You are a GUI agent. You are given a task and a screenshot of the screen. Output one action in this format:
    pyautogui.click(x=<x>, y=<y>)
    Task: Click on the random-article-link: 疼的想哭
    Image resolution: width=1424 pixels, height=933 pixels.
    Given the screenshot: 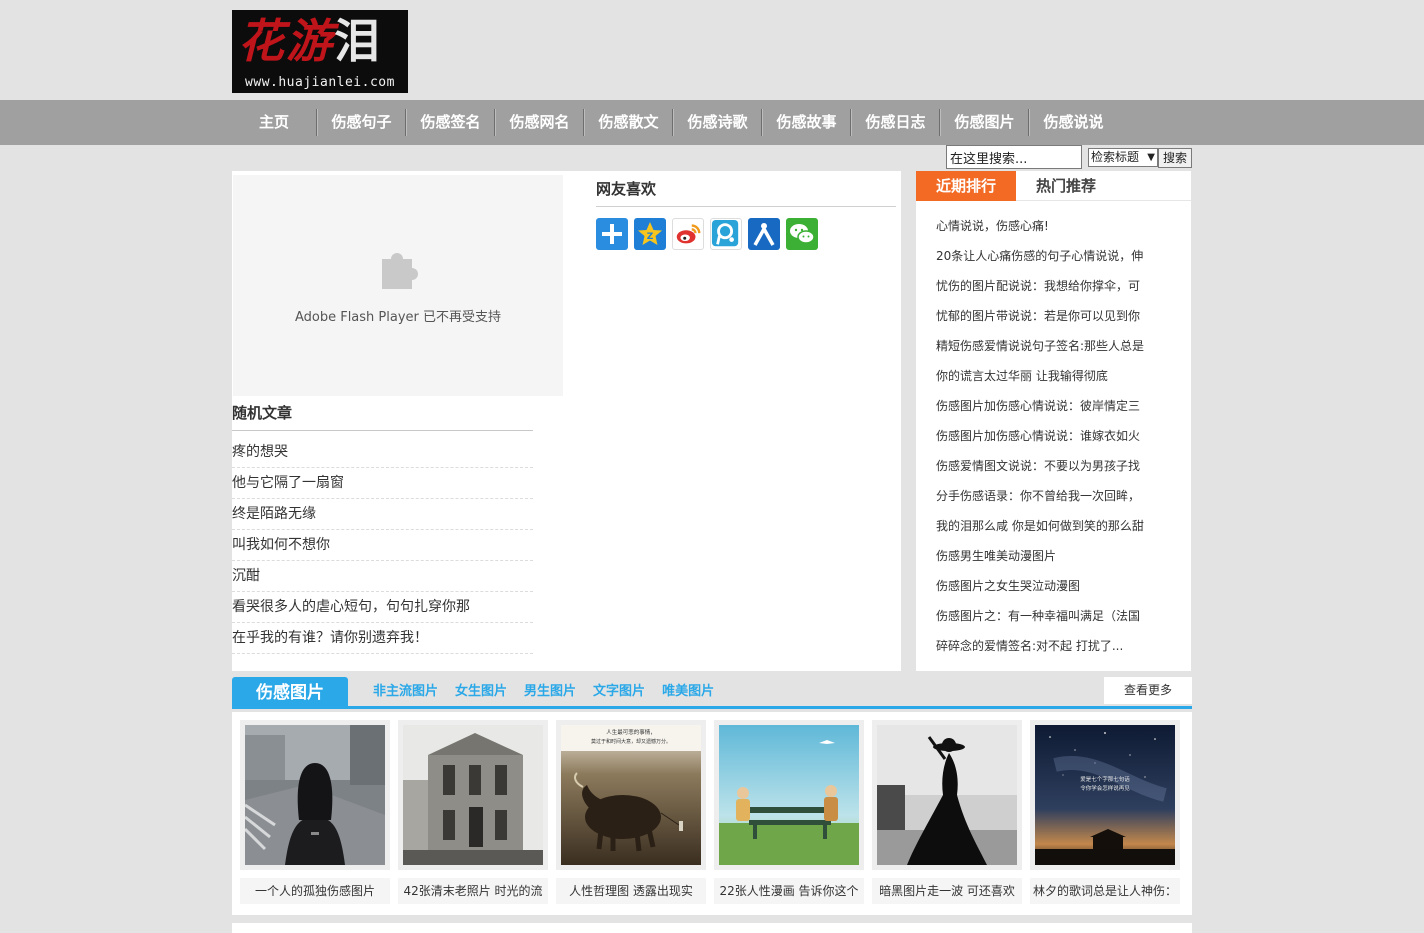 What is the action you would take?
    pyautogui.click(x=382, y=452)
    